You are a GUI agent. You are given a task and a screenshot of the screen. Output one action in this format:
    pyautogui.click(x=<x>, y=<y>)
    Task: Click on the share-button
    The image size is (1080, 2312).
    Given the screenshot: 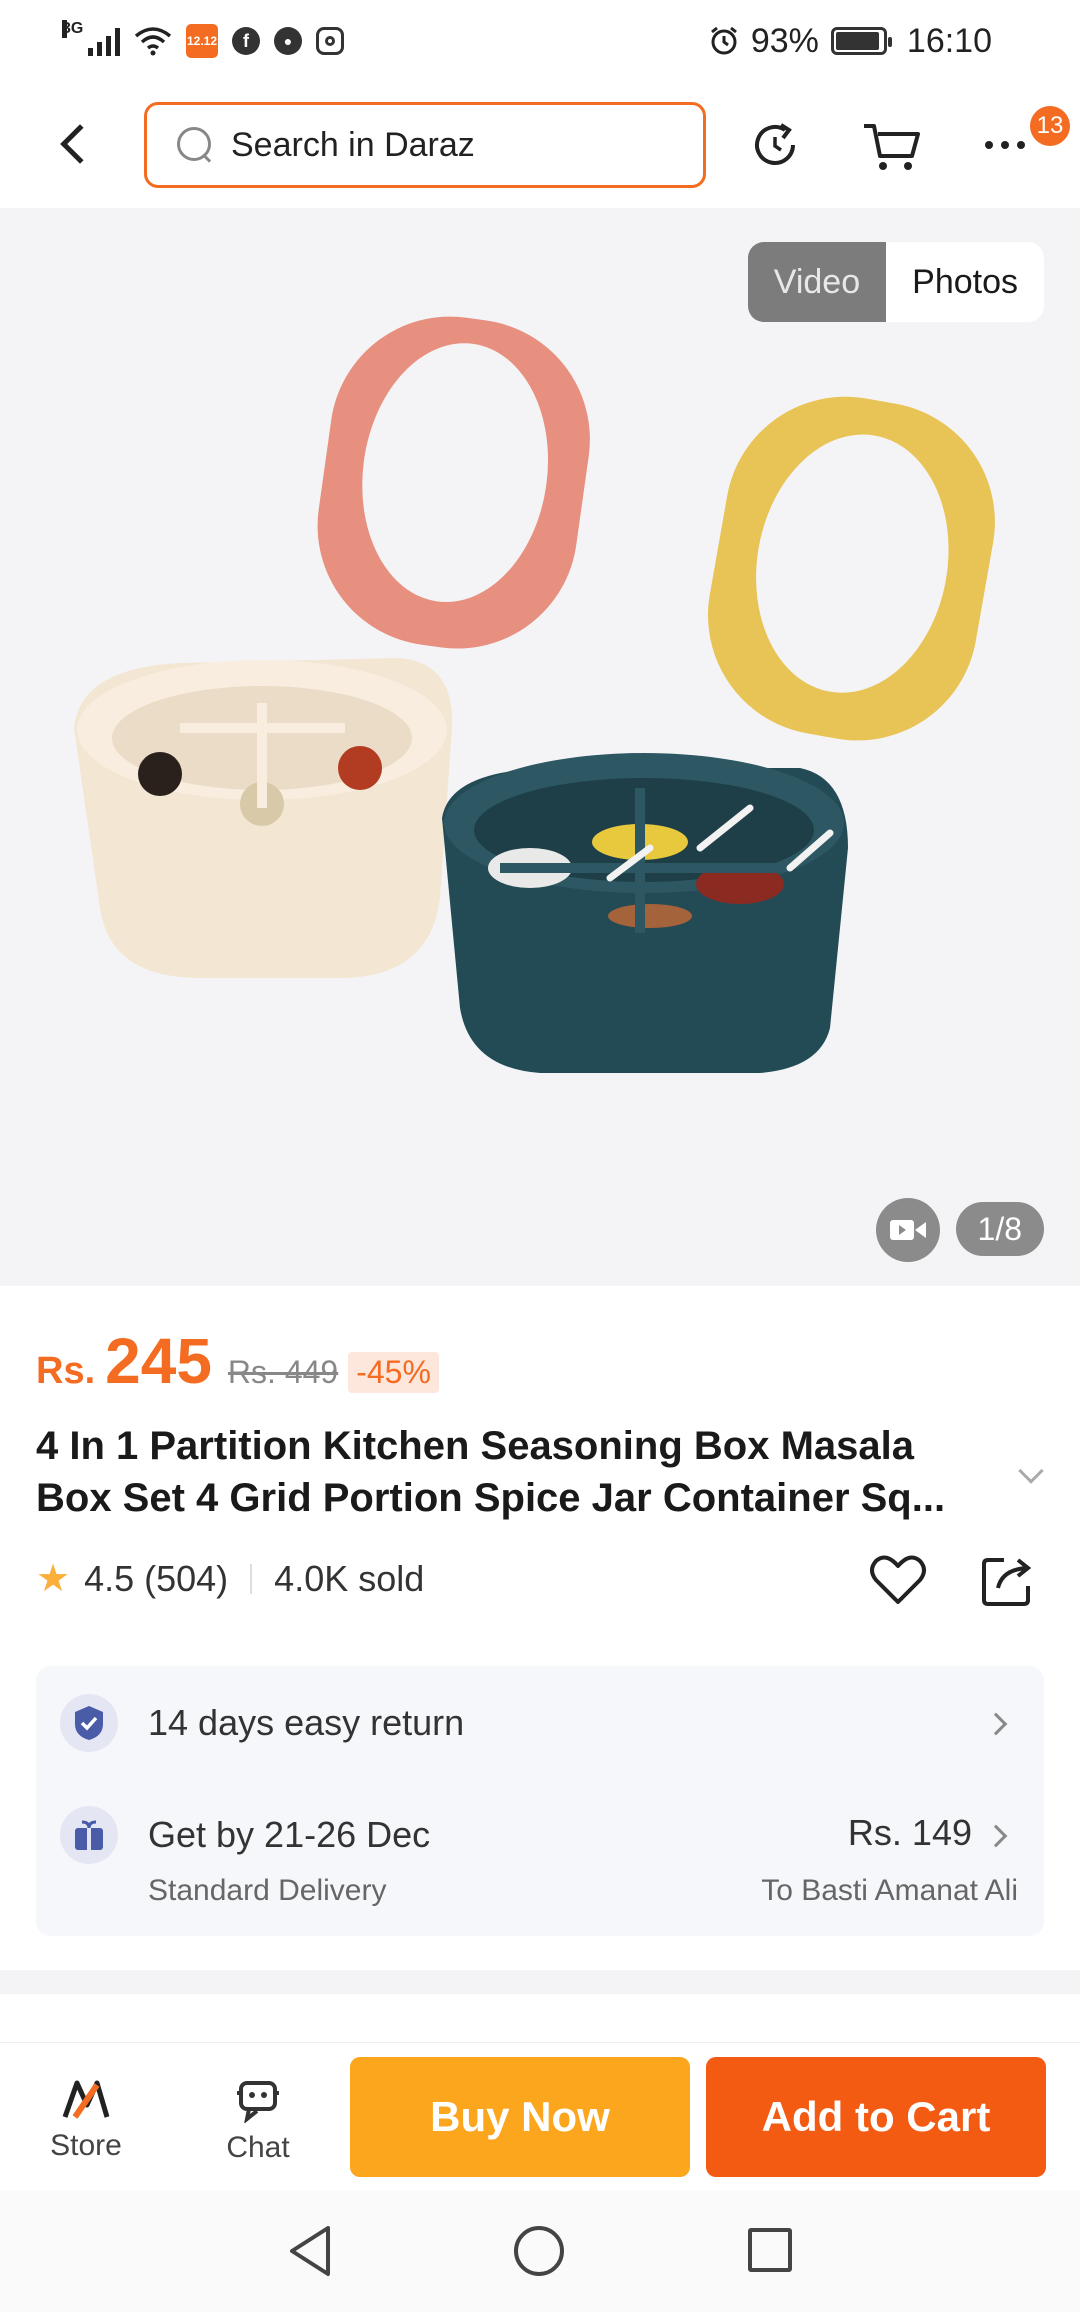 What is the action you would take?
    pyautogui.click(x=1008, y=1580)
    